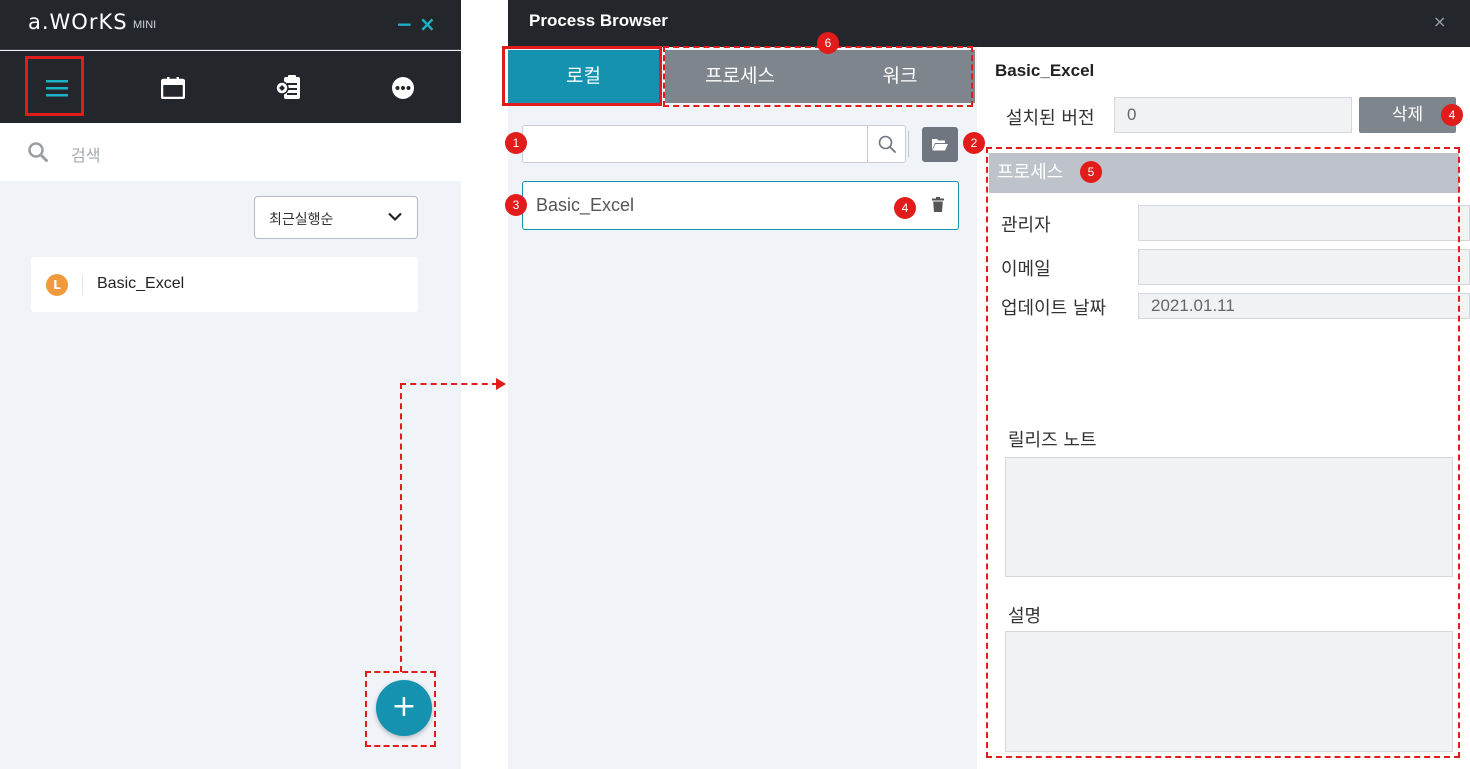 This screenshot has width=1470, height=769. Describe the element at coordinates (404, 24) in the screenshot. I see `minimize-button: −` at that location.